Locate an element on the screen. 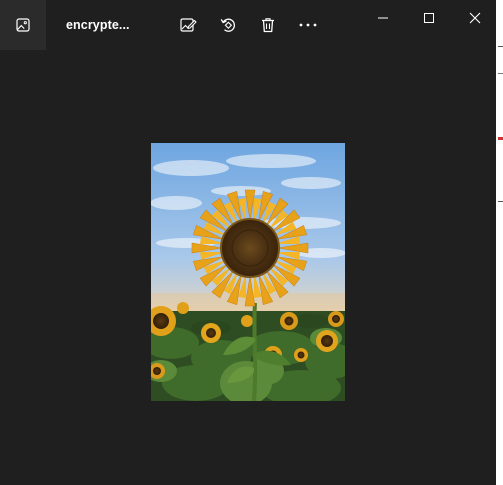 The image size is (503, 485). delete-button is located at coordinates (268, 25).